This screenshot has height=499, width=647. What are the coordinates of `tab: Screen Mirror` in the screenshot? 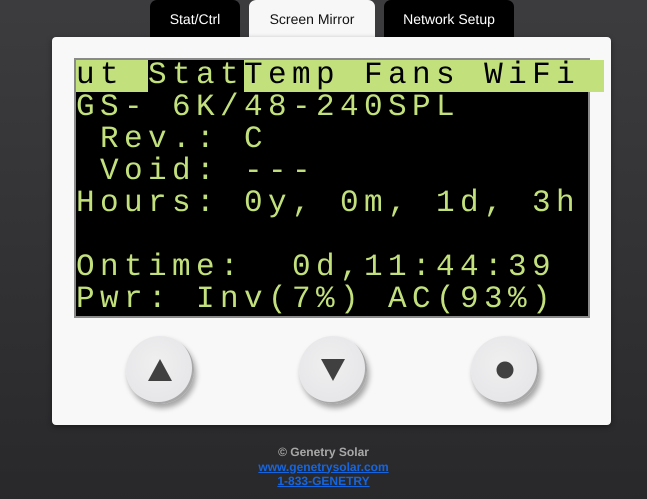 It's located at (312, 18).